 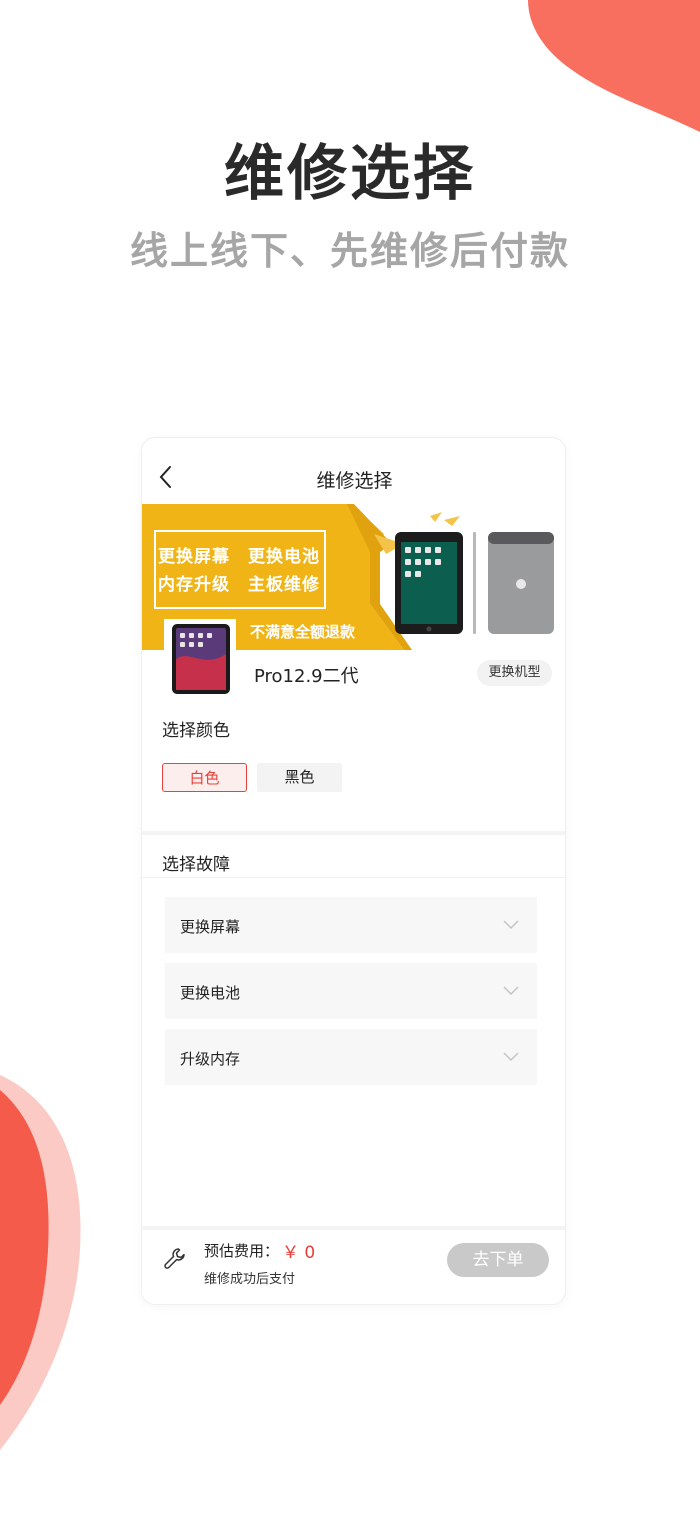 What do you see at coordinates (353, 833) in the screenshot?
I see `section-divider` at bounding box center [353, 833].